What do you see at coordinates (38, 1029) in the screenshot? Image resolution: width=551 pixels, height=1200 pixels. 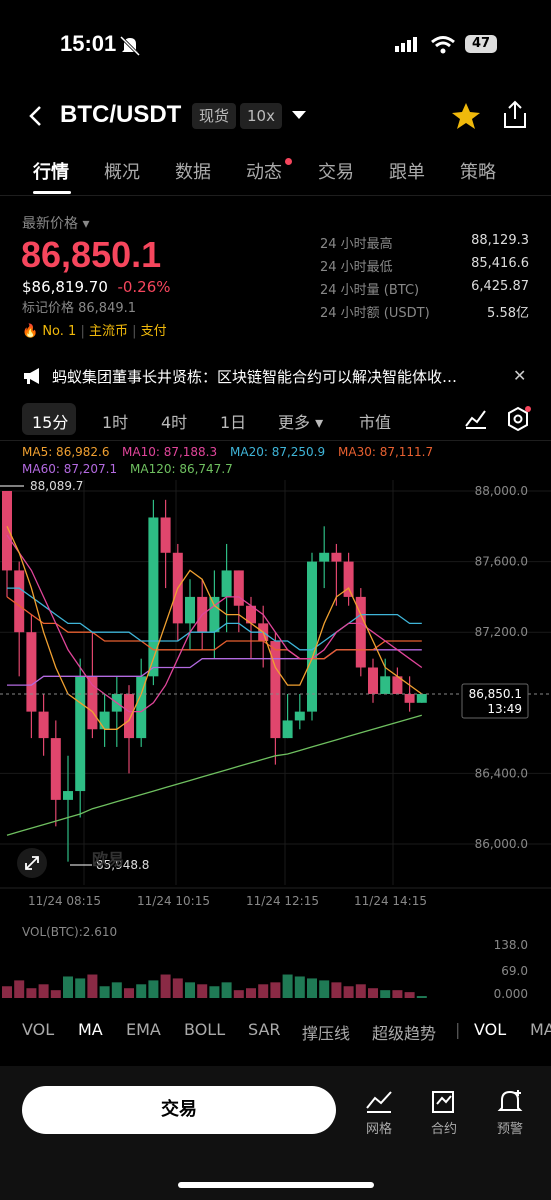 I see `ind-vol: VOL` at bounding box center [38, 1029].